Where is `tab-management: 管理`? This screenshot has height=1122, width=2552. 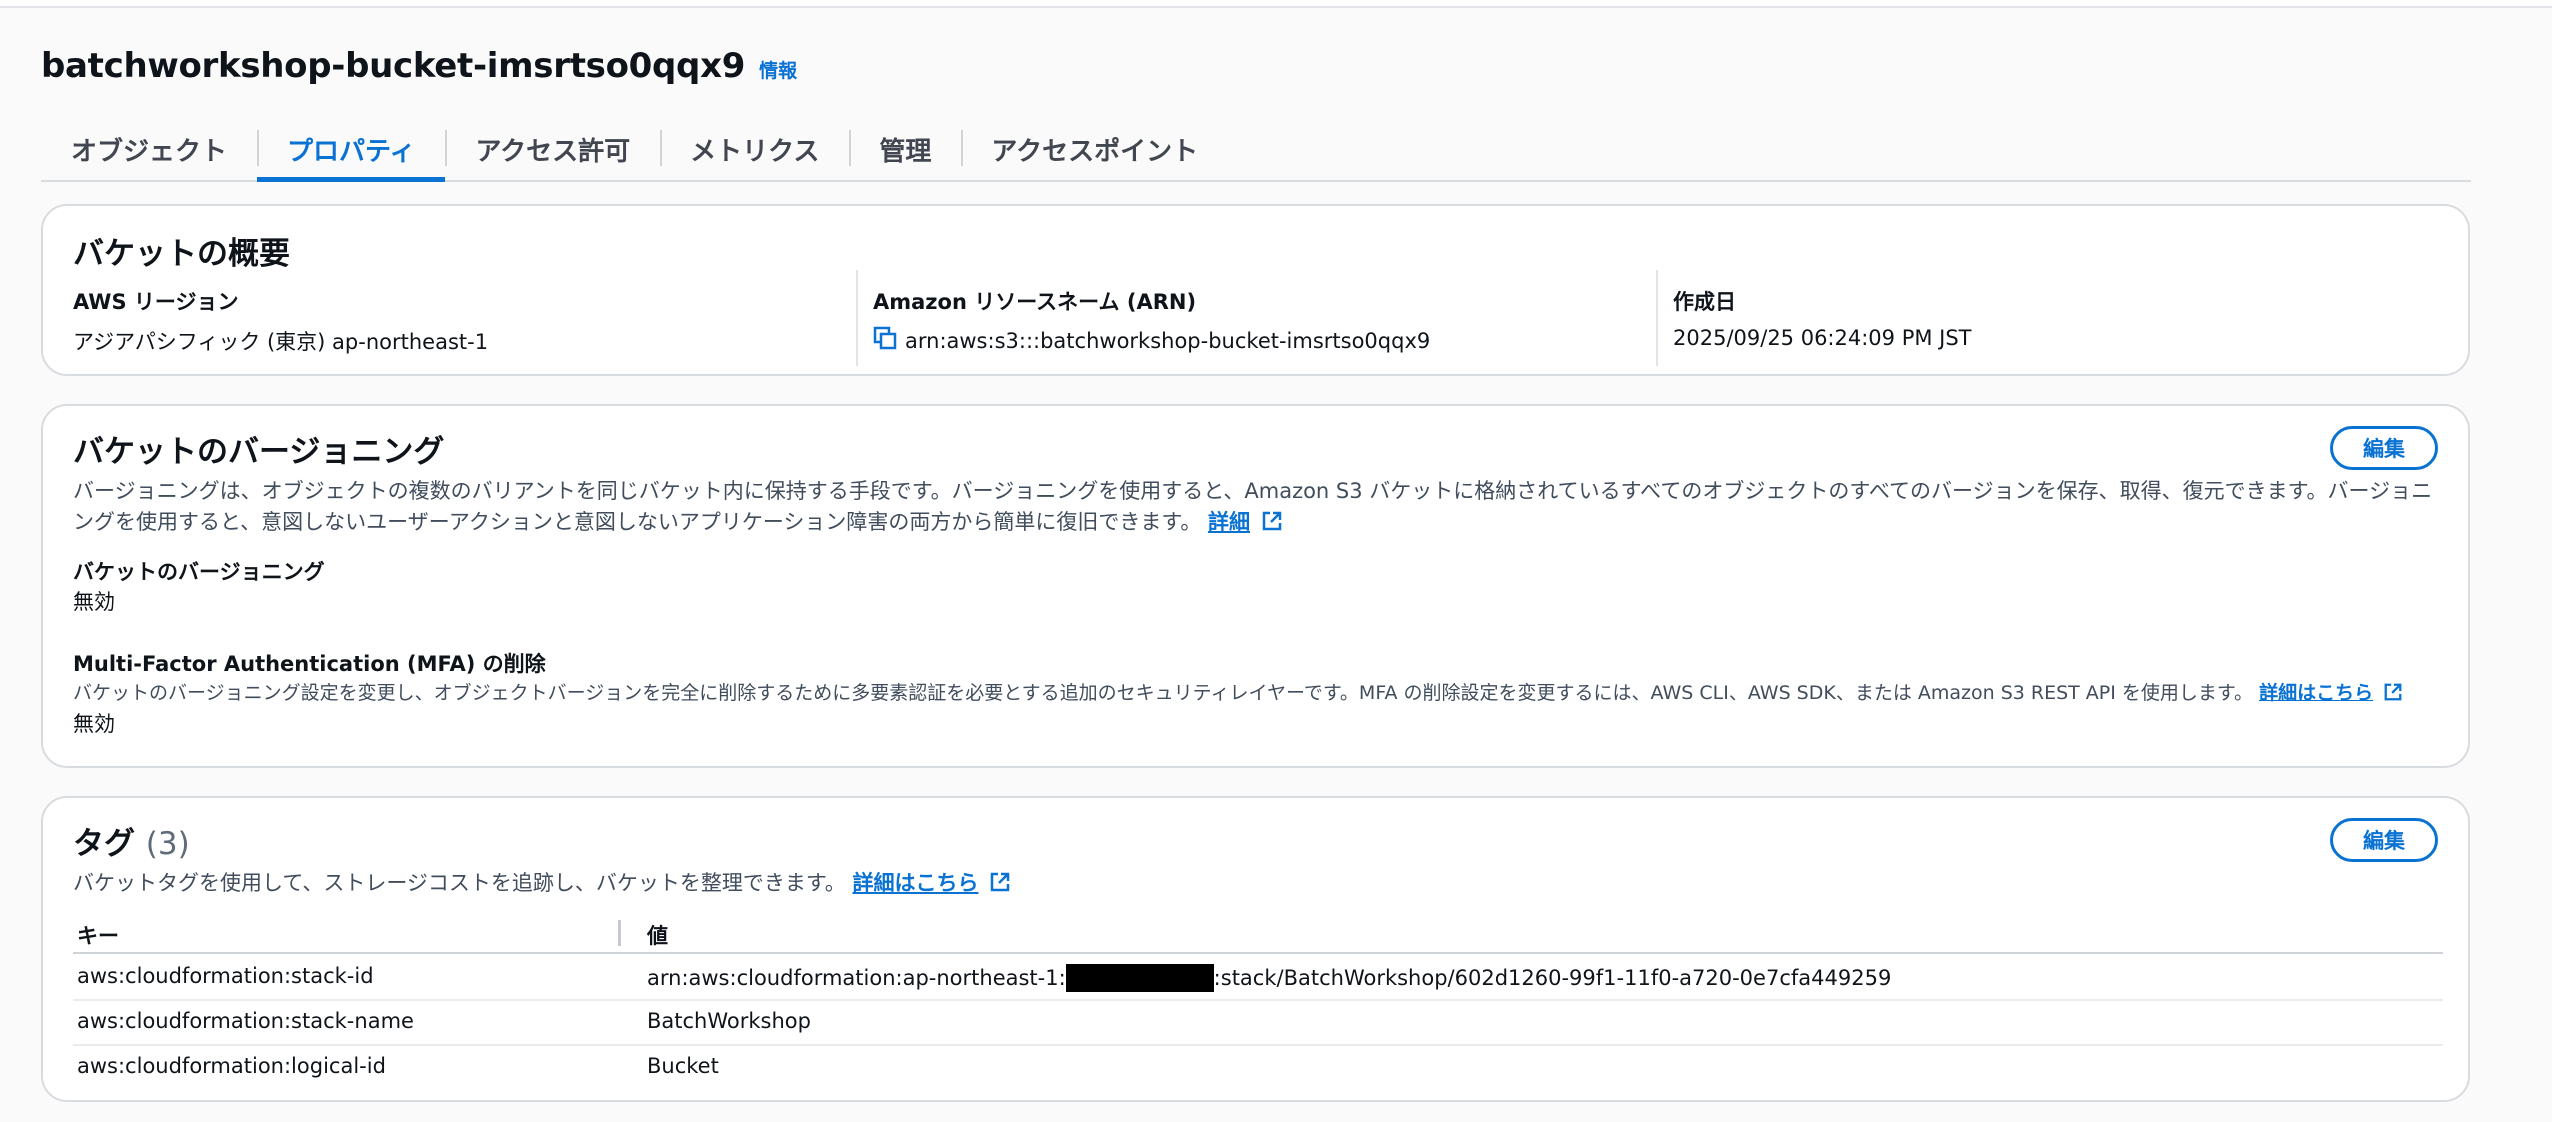 tab-management: 管理 is located at coordinates (905, 149).